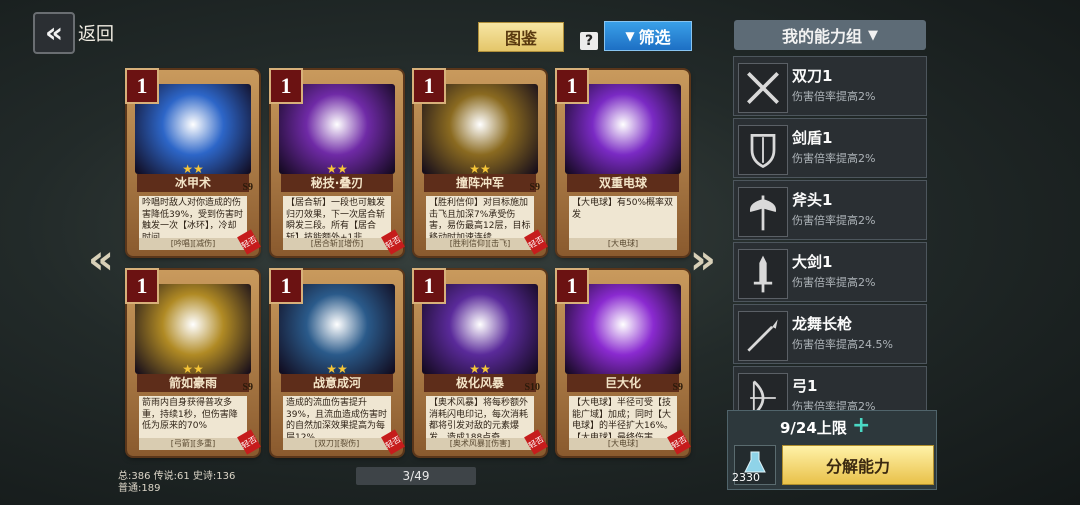 This screenshot has width=1080, height=505. What do you see at coordinates (822, 324) in the screenshot?
I see `deck-item-title: 龙舞长枪` at bounding box center [822, 324].